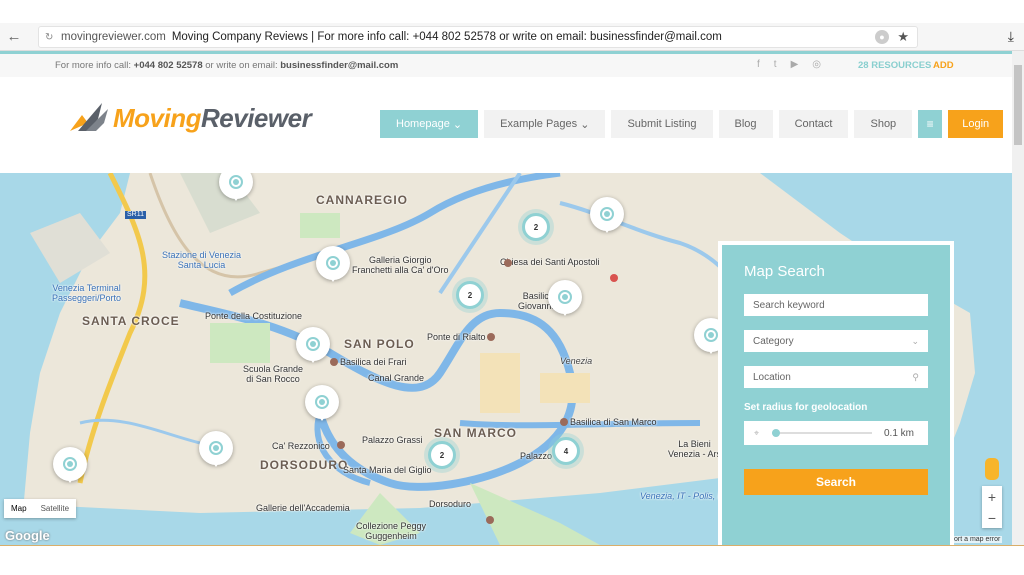 This screenshot has height=575, width=1024. I want to click on map-label-santi-apostoli: Chiesa dei Santi Apostoli, so click(550, 262).